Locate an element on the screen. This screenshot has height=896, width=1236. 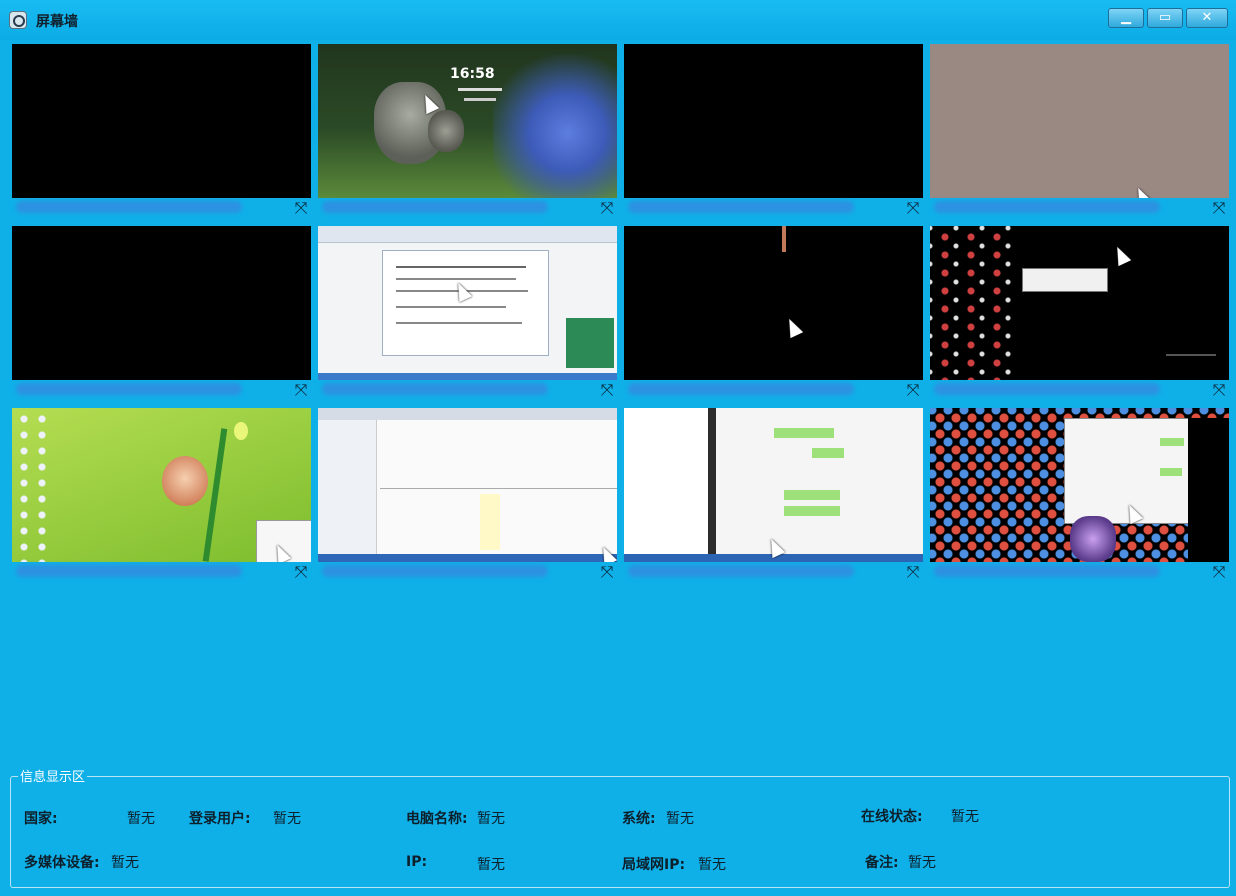
multimedia-device-value: 暂无 is located at coordinates (125, 863).